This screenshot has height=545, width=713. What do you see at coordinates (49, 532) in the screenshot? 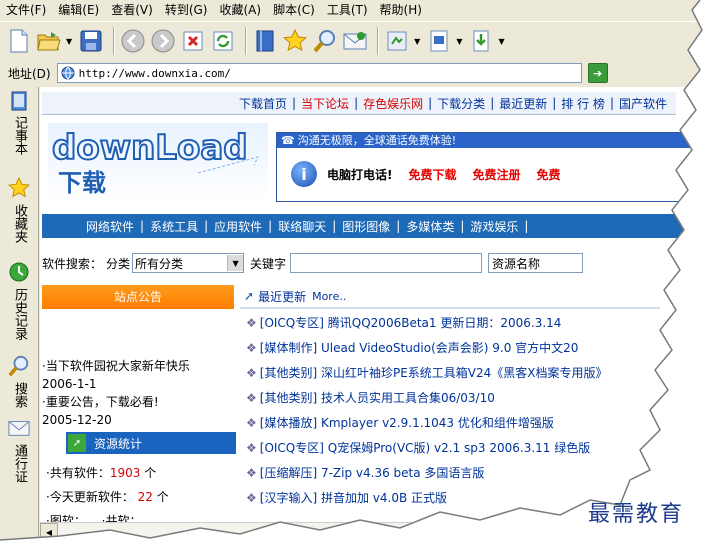
I see `scroll-left-icon: ◀` at bounding box center [49, 532].